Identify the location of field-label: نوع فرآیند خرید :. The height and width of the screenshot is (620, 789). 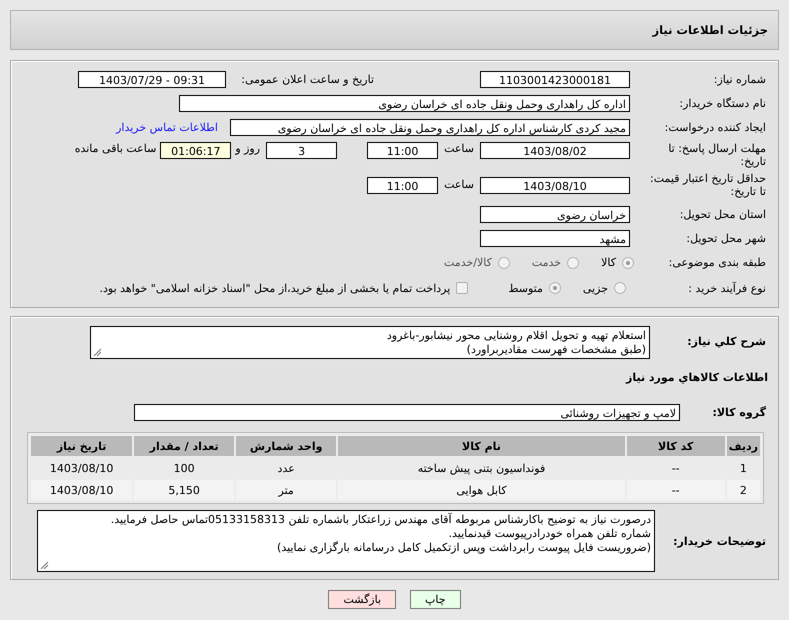
(727, 288).